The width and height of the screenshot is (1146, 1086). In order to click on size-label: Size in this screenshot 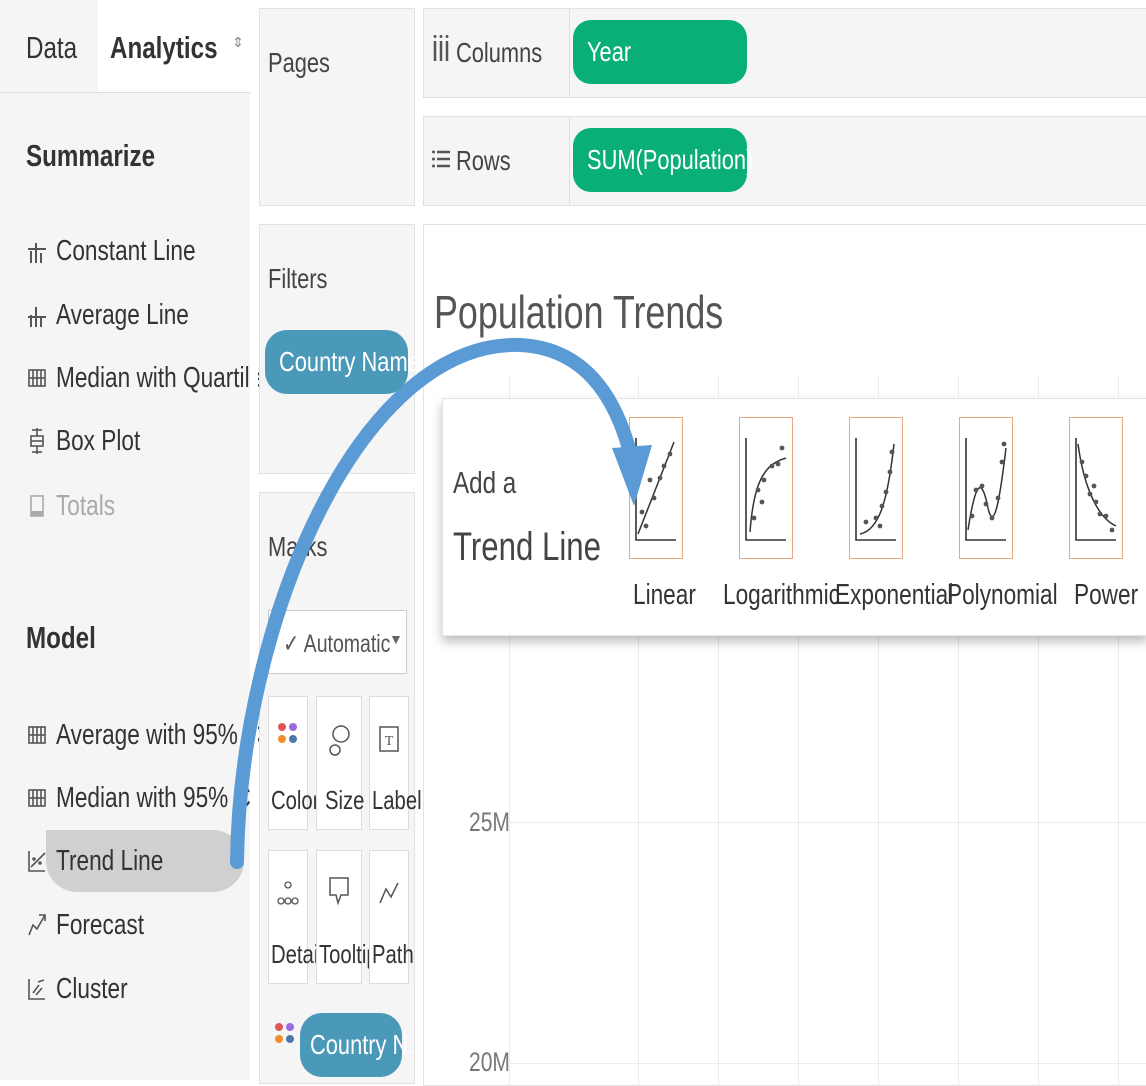, I will do `click(345, 800)`.